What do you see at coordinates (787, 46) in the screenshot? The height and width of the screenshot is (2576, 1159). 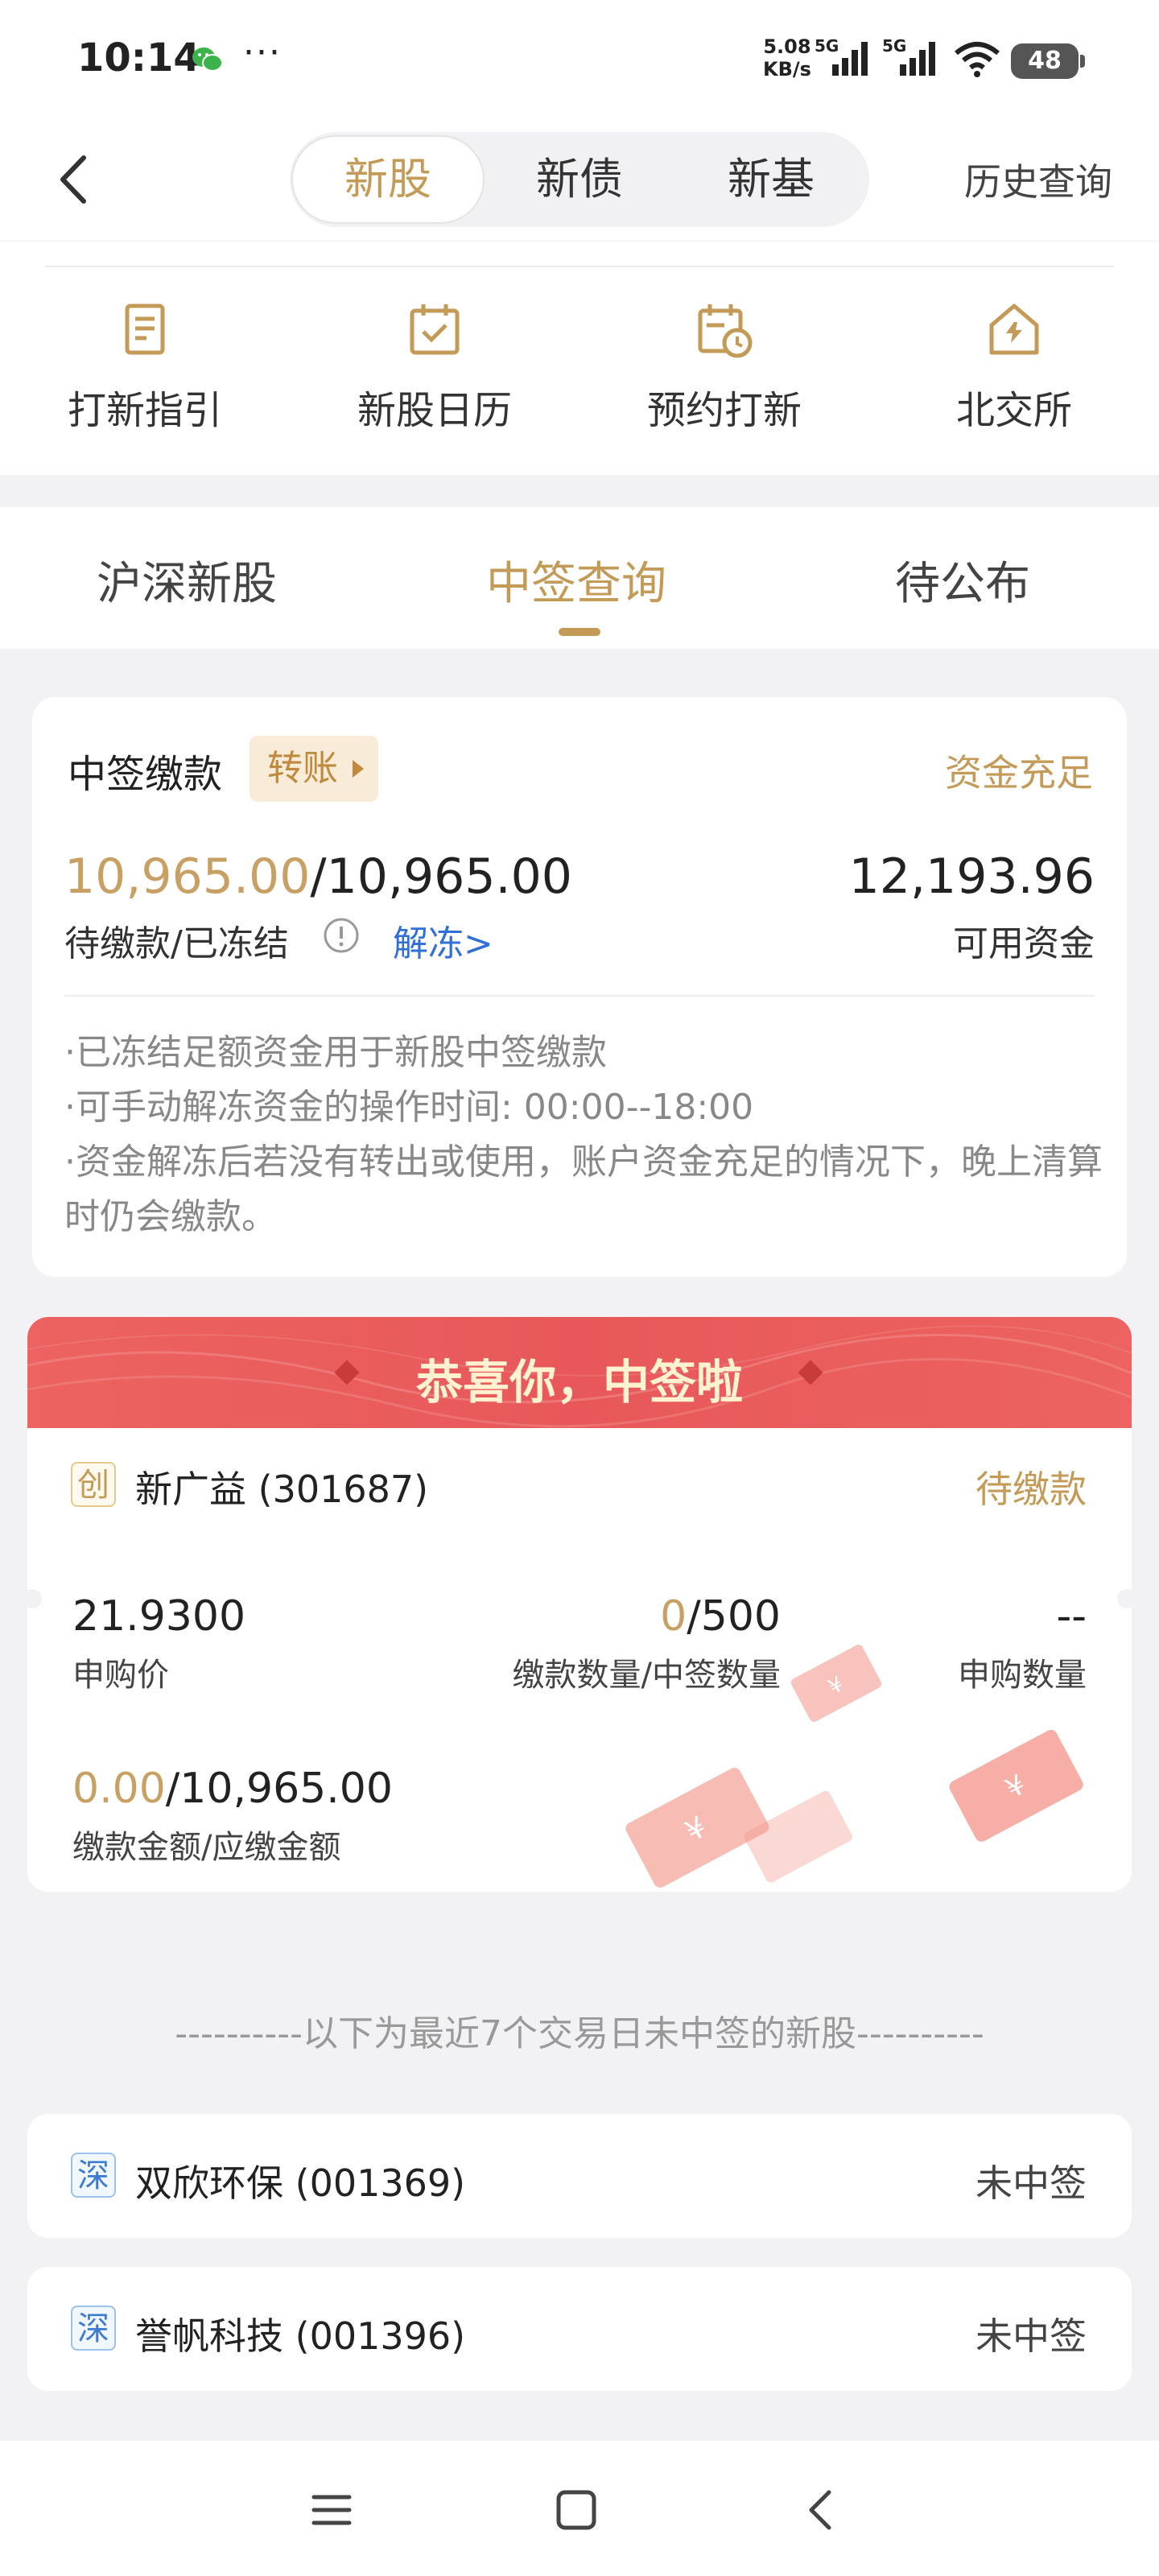 I see `network-speed-value: 5.08` at bounding box center [787, 46].